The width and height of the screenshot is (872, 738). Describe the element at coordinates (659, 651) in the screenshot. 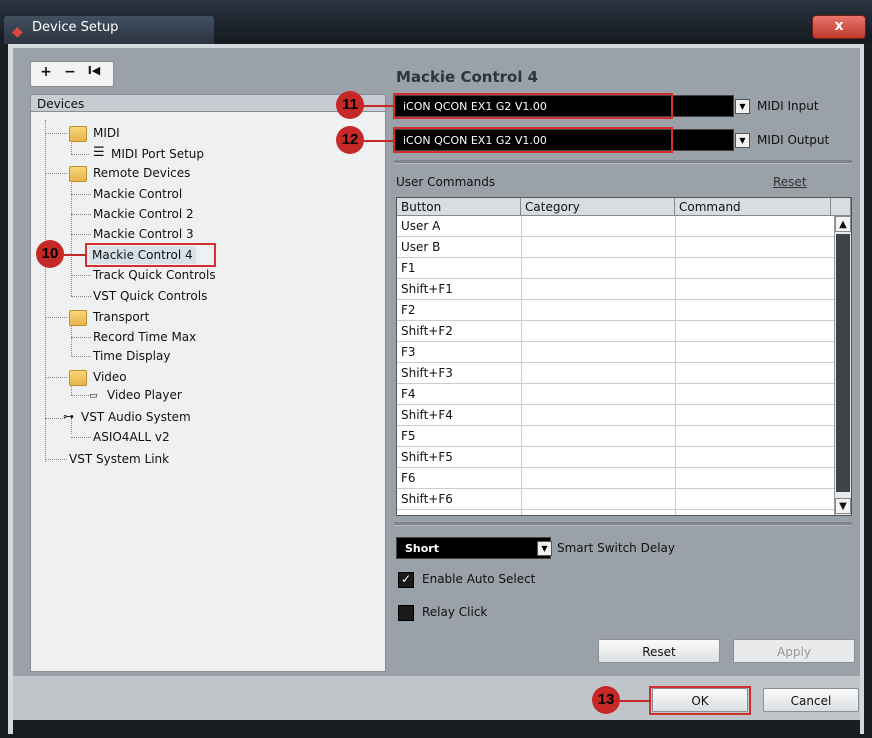

I see `reset-button: Reset` at that location.